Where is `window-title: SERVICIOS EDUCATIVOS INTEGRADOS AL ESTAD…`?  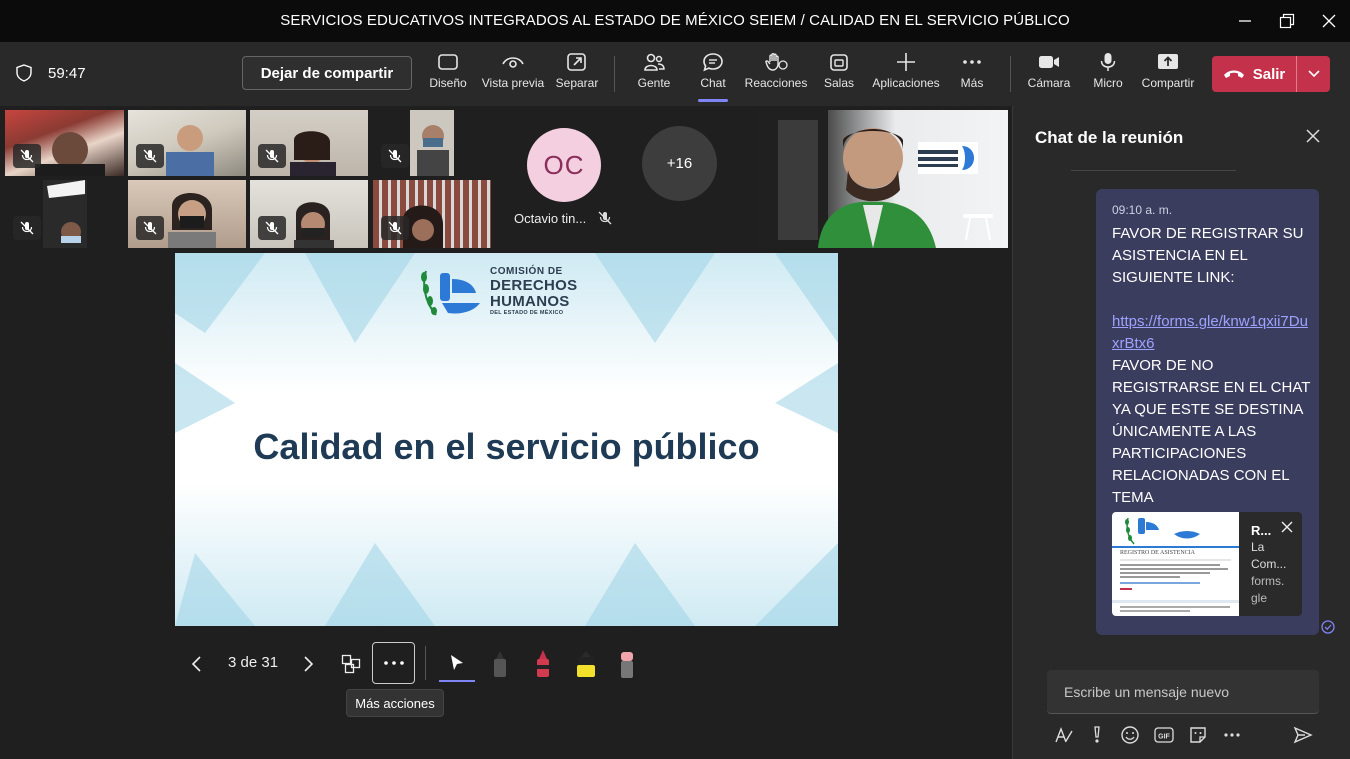 window-title: SERVICIOS EDUCATIVOS INTEGRADOS AL ESTAD… is located at coordinates (675, 20).